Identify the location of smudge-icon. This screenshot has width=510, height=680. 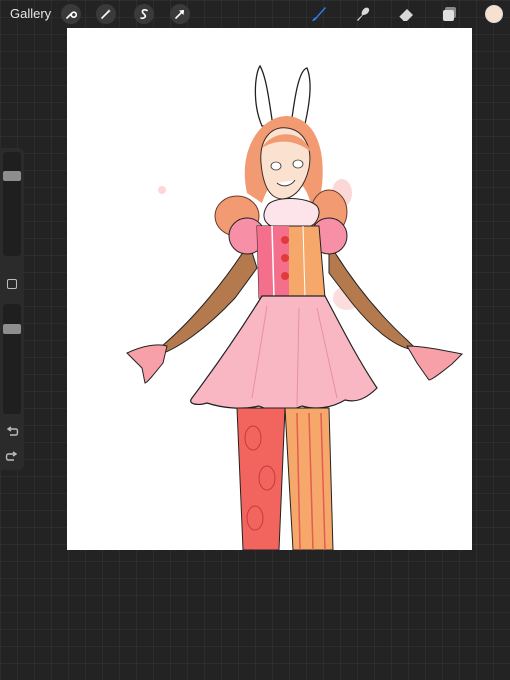
(363, 14).